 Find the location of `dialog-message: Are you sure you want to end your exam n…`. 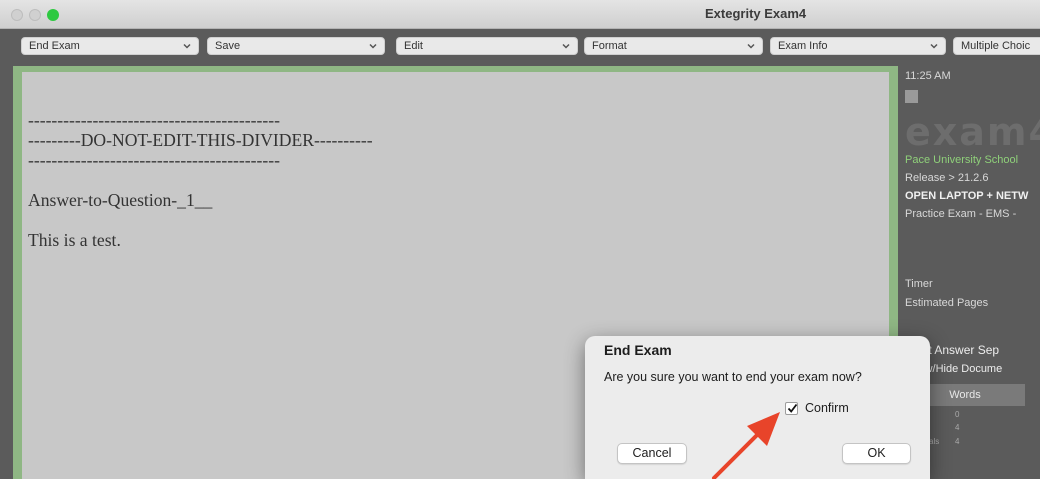

dialog-message: Are you sure you want to end your exam n… is located at coordinates (733, 377).